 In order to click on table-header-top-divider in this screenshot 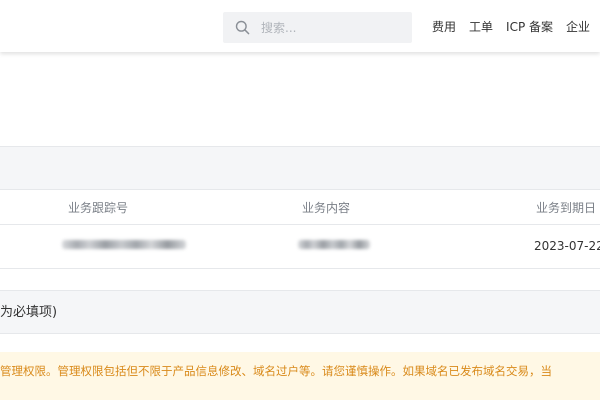, I will do `click(300, 189)`.